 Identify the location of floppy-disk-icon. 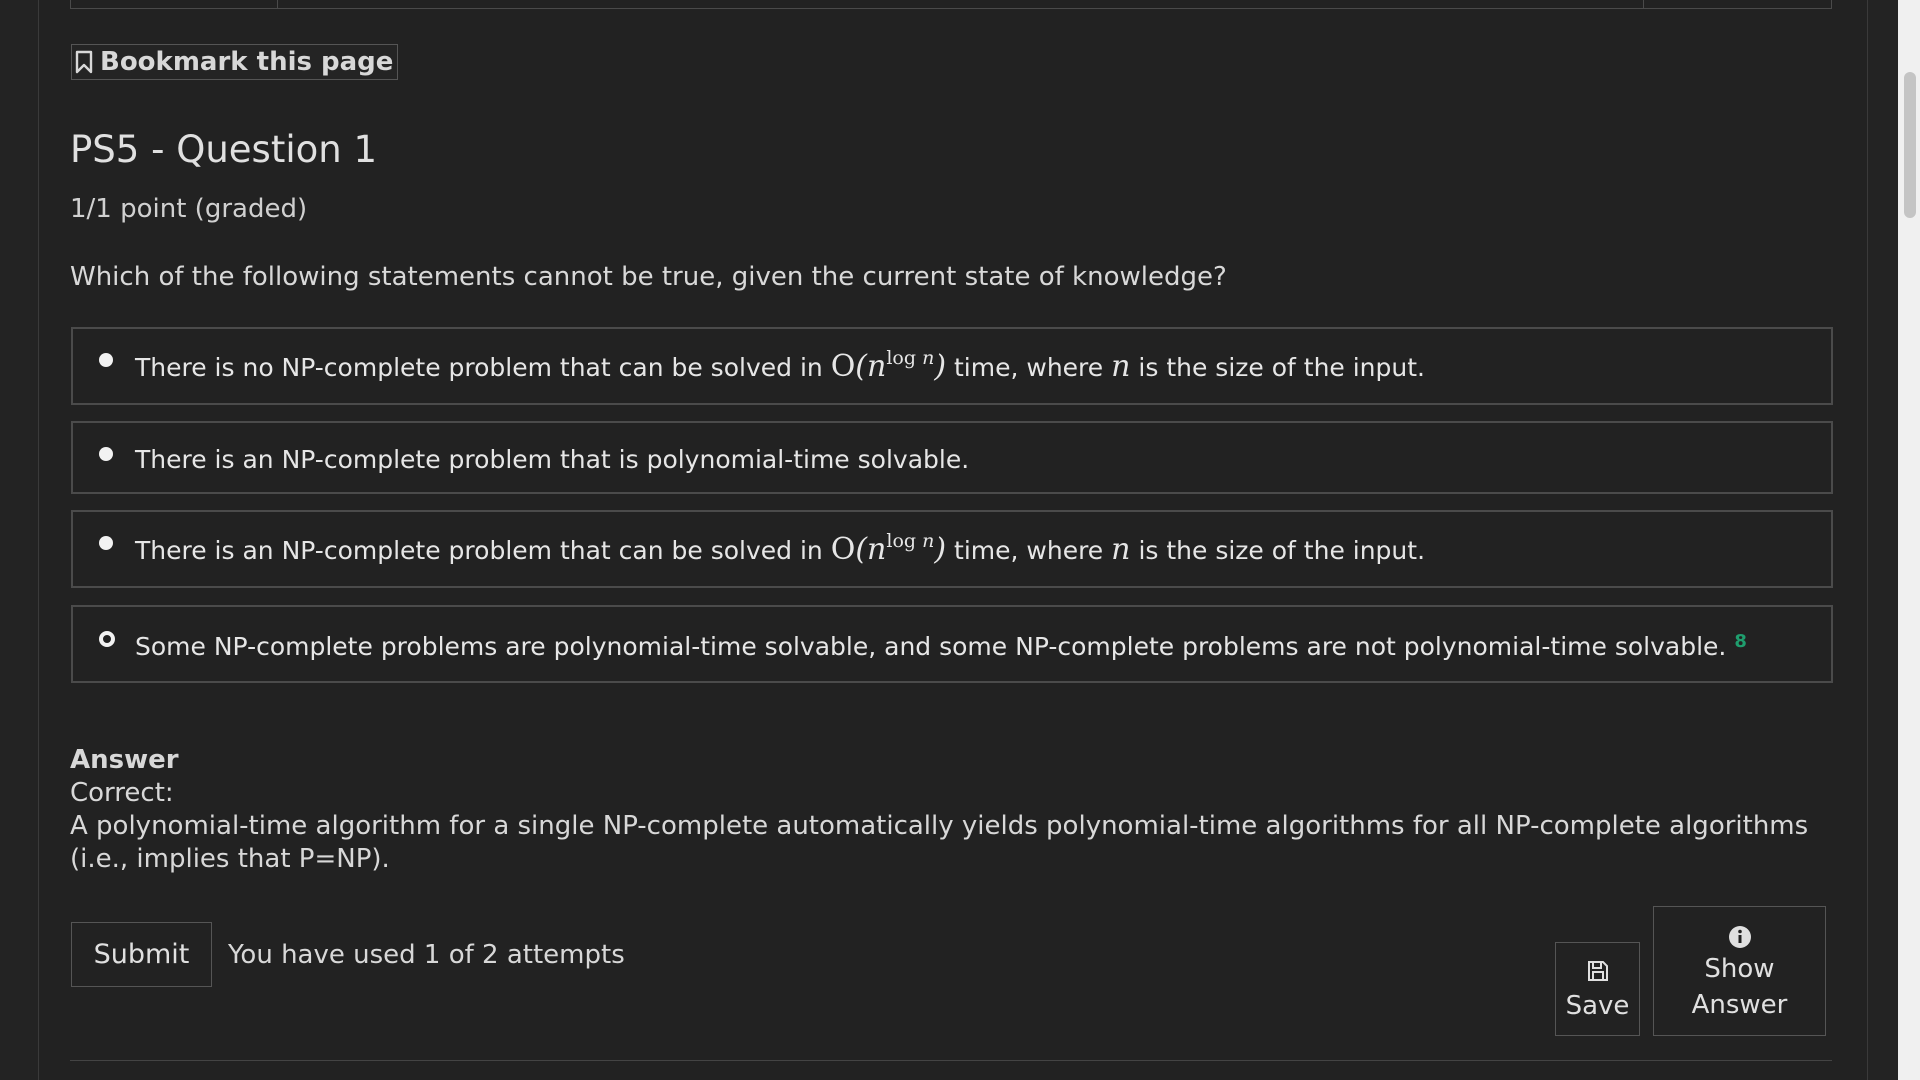
(1597, 971).